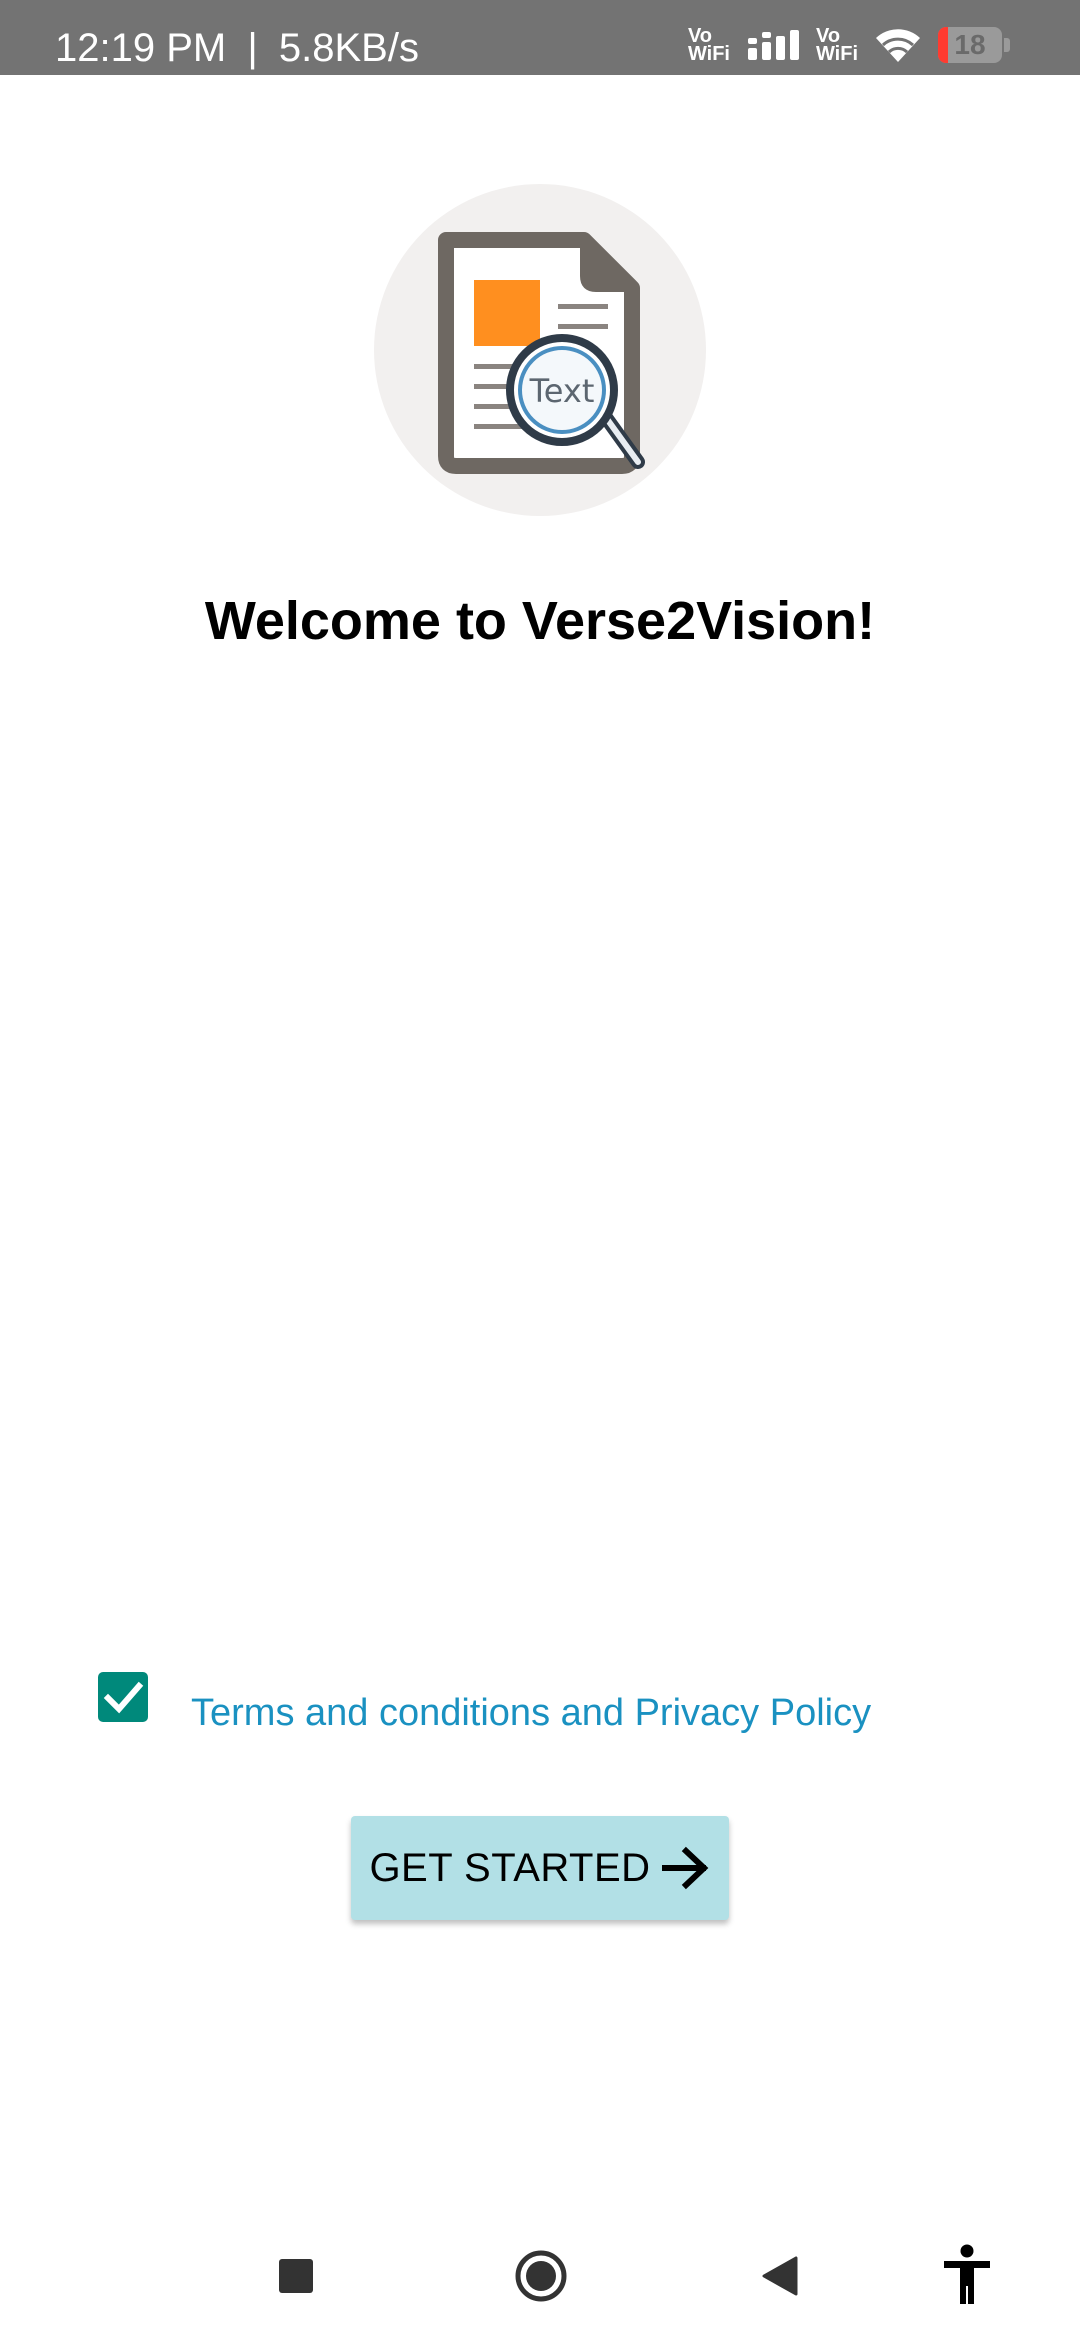 The image size is (1080, 2340). I want to click on home-button, so click(541, 2276).